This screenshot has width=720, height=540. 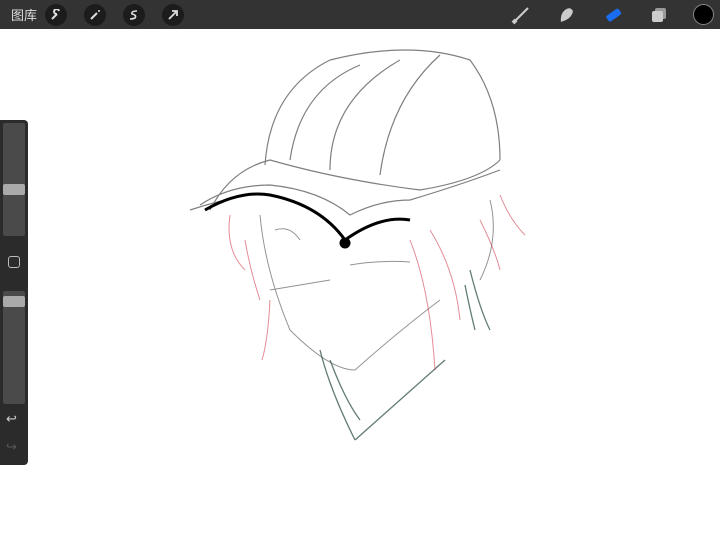 I want to click on adjustments-button, so click(x=95, y=14).